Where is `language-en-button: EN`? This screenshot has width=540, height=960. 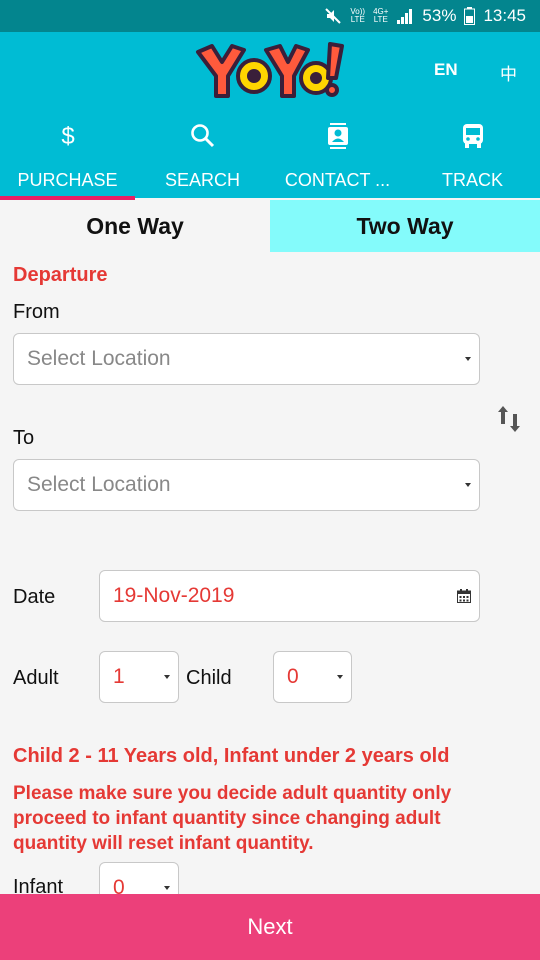 language-en-button: EN is located at coordinates (446, 70).